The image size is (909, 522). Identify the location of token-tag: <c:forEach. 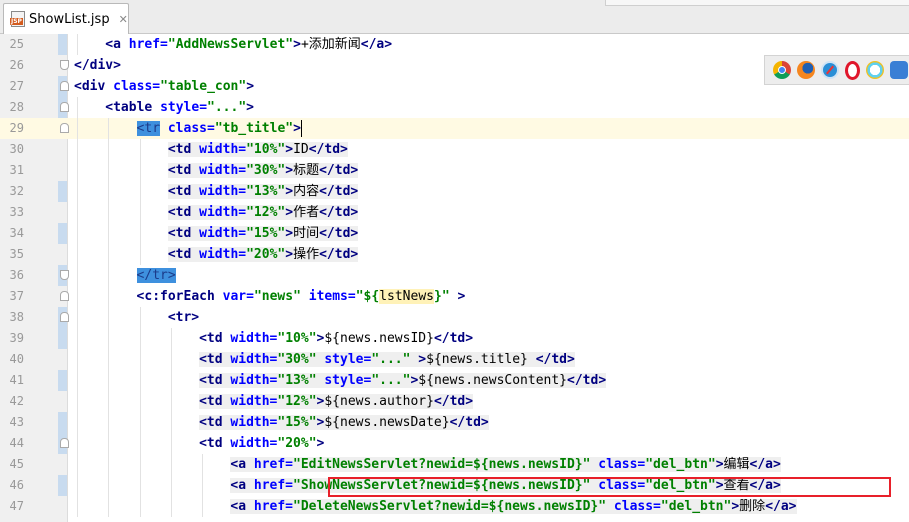
(179, 296).